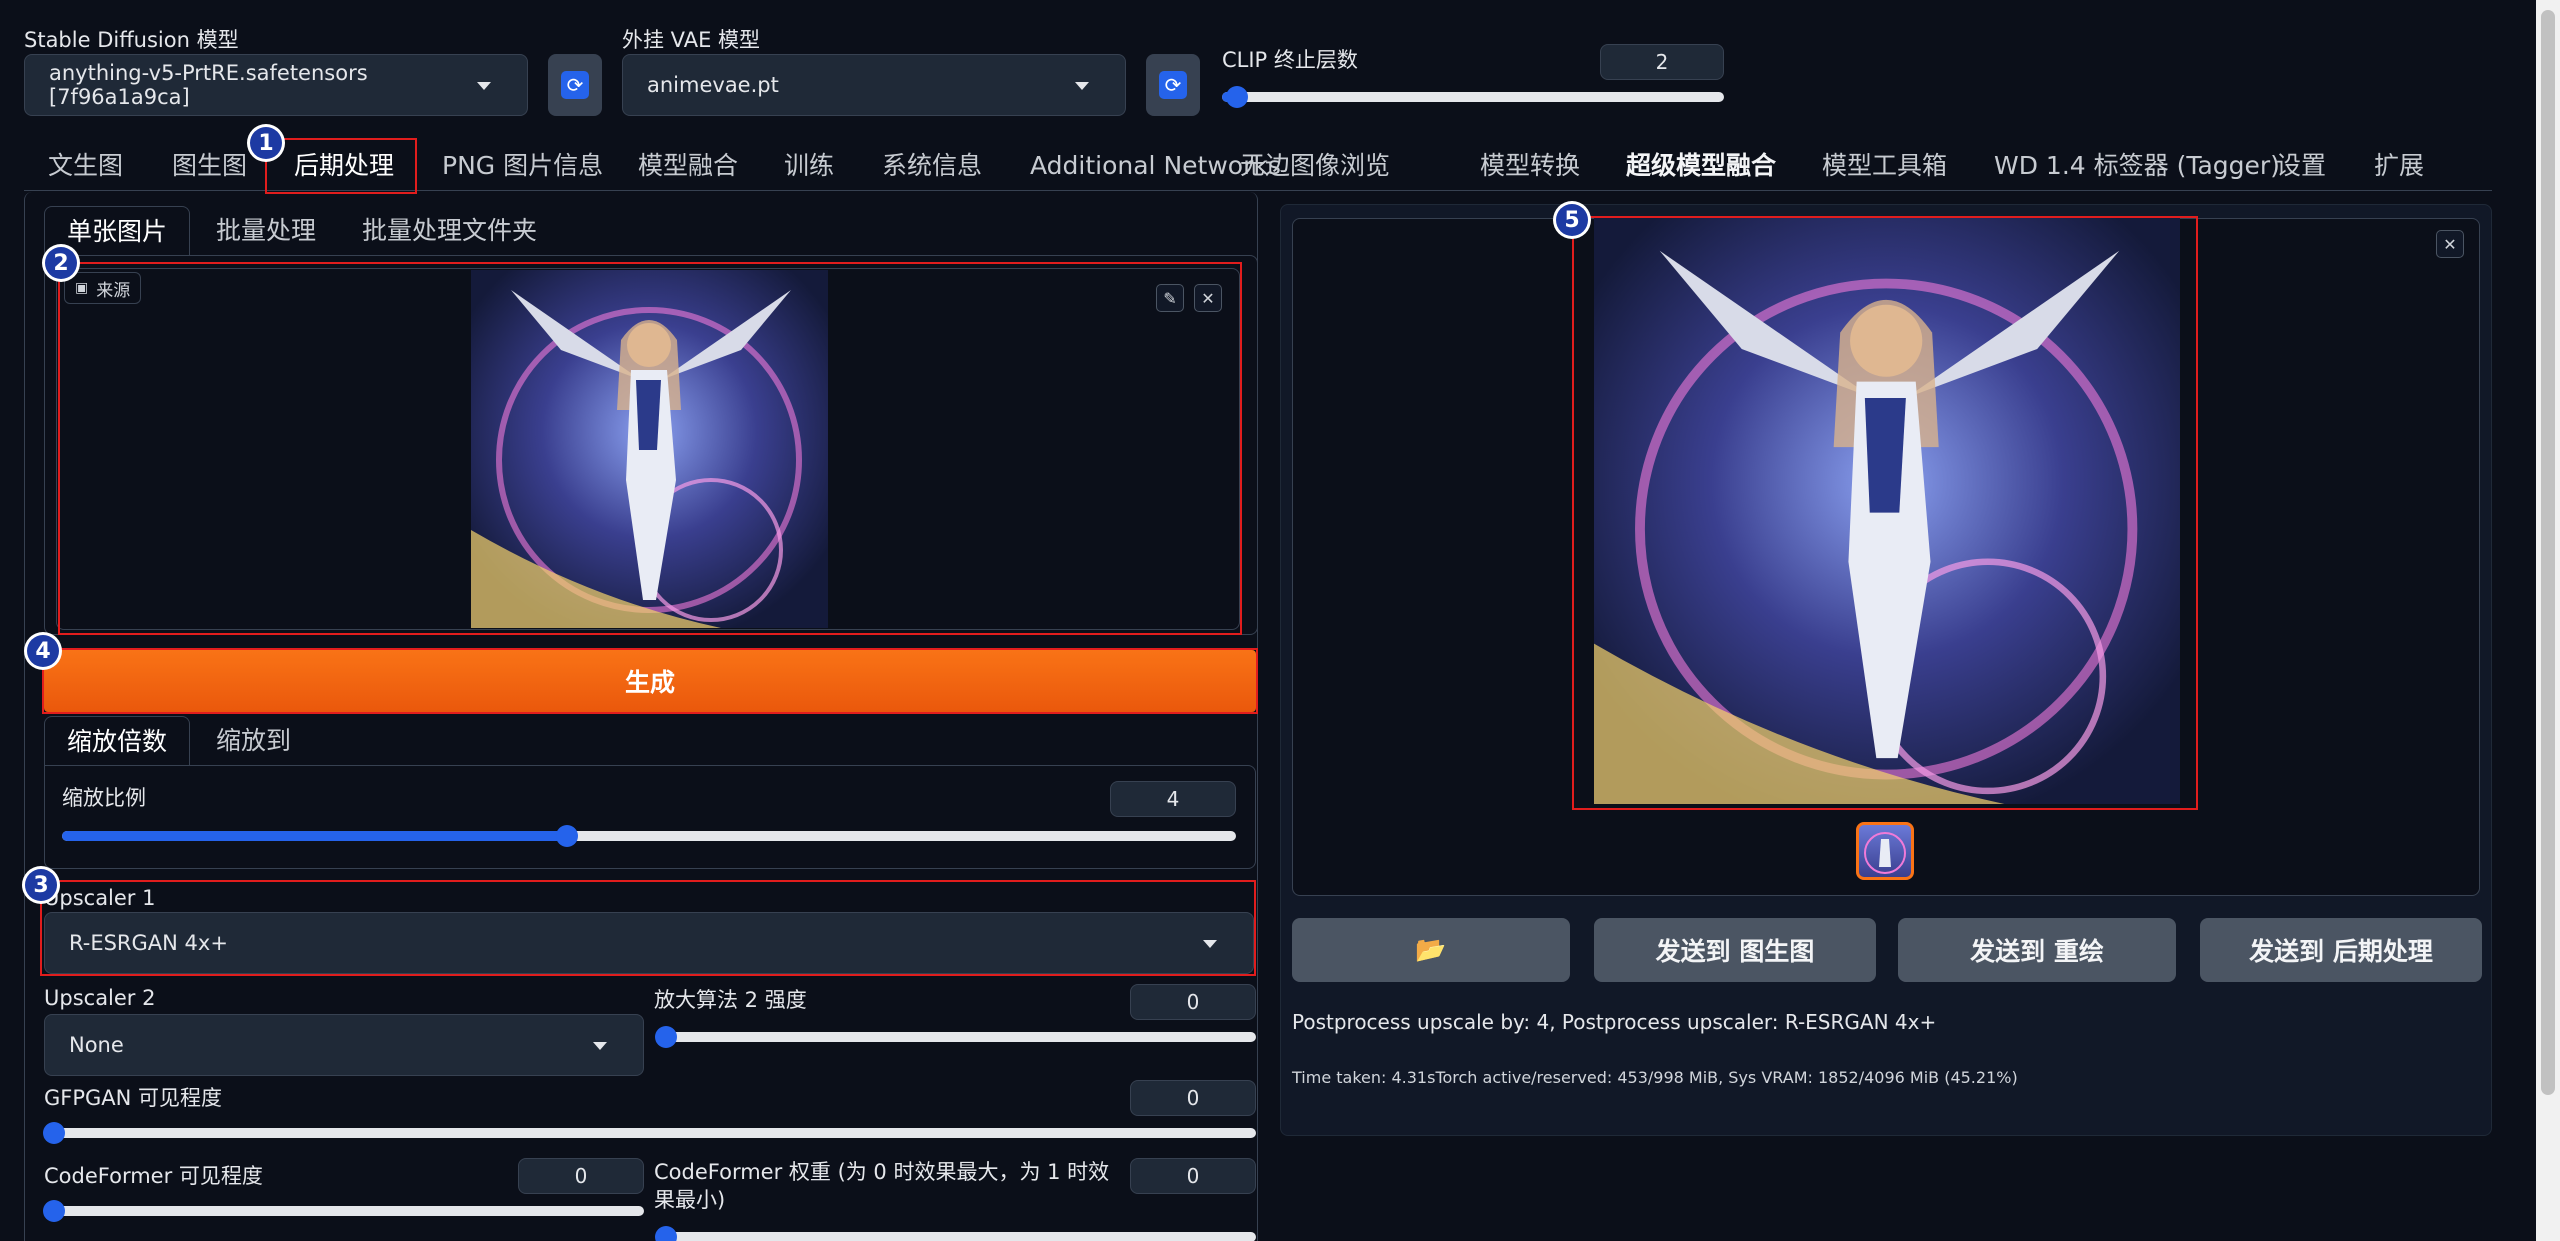 The width and height of the screenshot is (2560, 1241). Describe the element at coordinates (1173, 799) in the screenshot. I see `scale-input: 4` at that location.